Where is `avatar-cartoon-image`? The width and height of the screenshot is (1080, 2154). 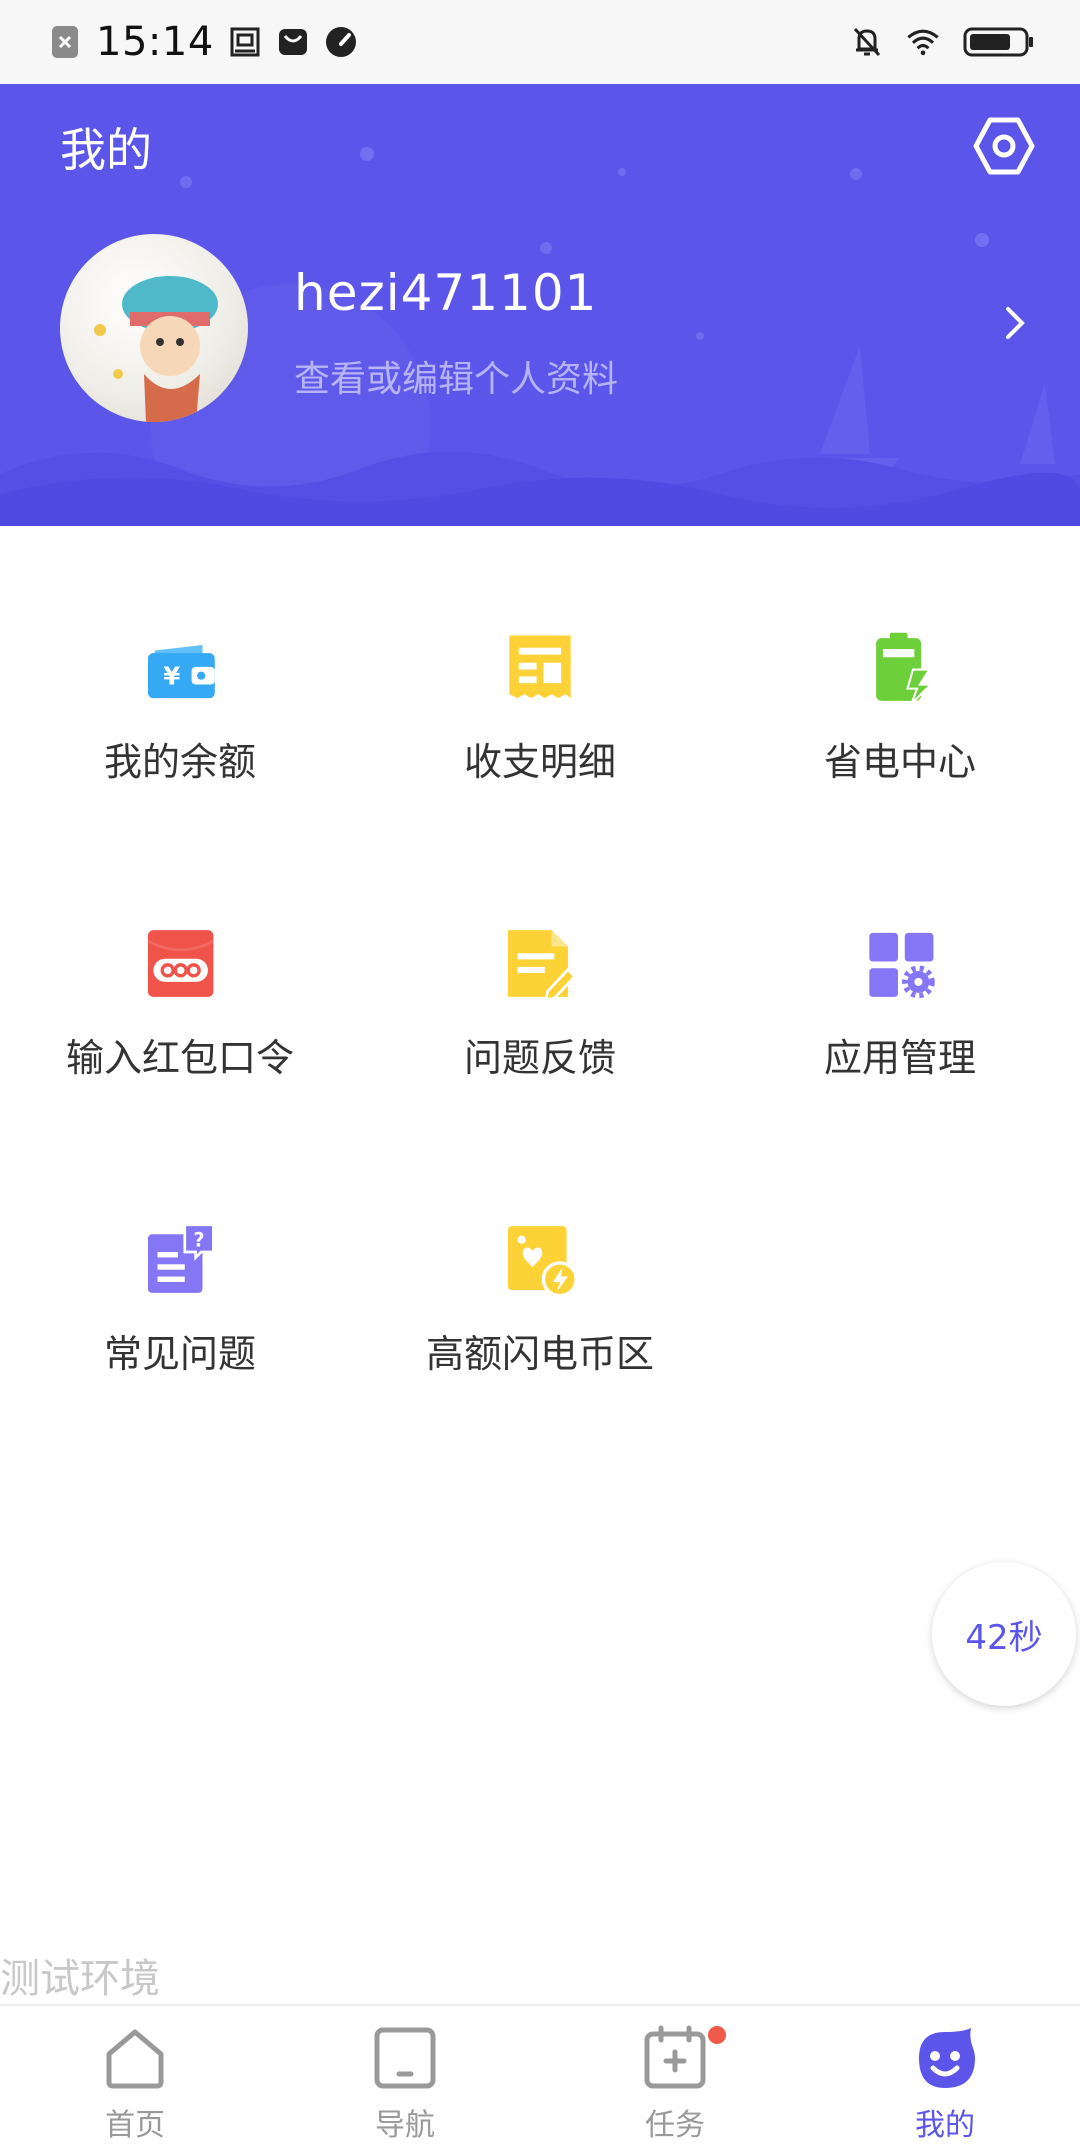
avatar-cartoon-image is located at coordinates (156, 349).